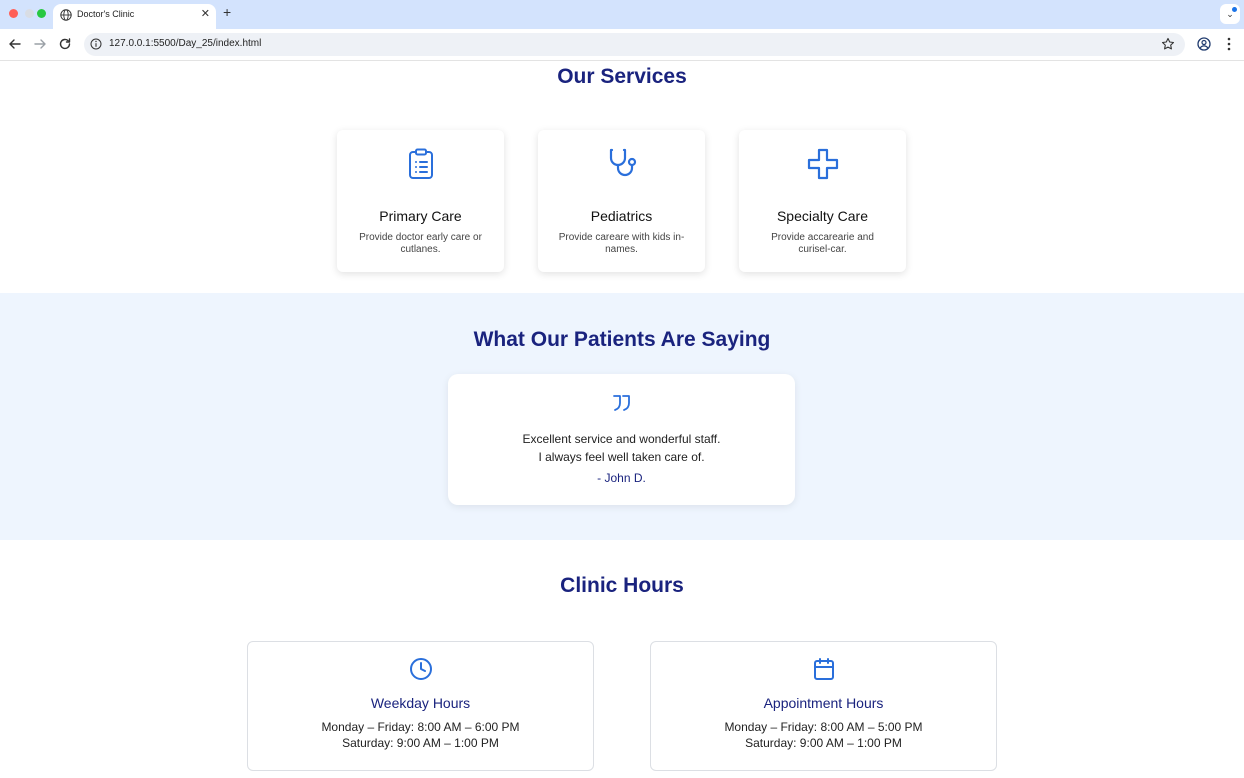  What do you see at coordinates (622, 162) in the screenshot?
I see `stethoscope-icon` at bounding box center [622, 162].